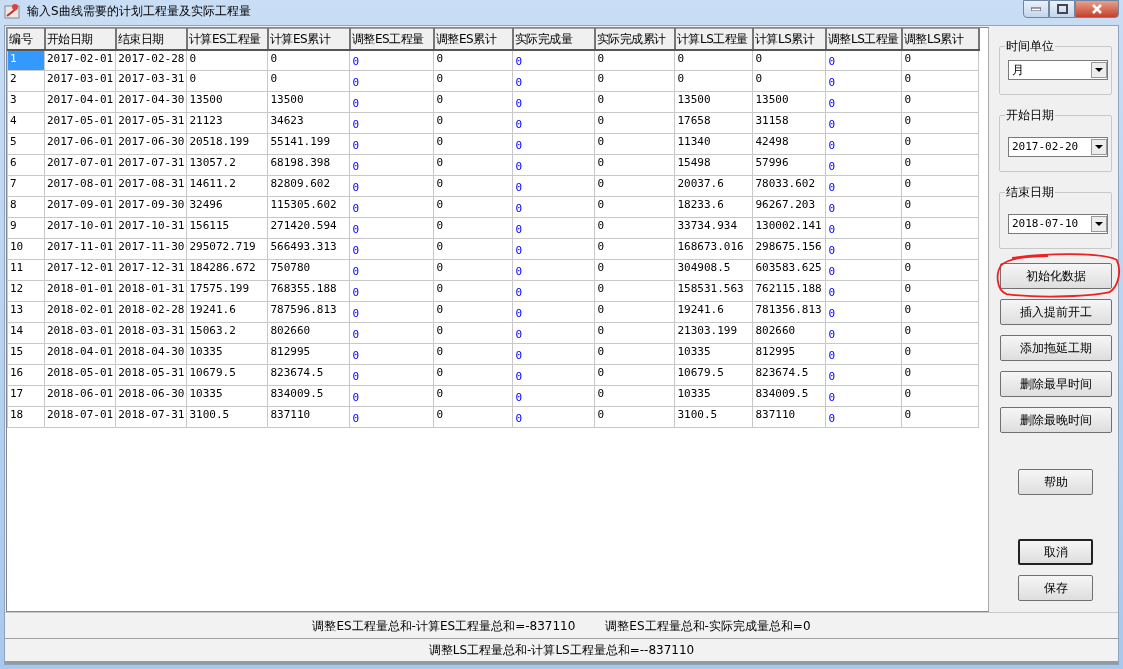 The height and width of the screenshot is (669, 1123). Describe the element at coordinates (1099, 70) in the screenshot. I see `dropdown-arrow-icon` at that location.